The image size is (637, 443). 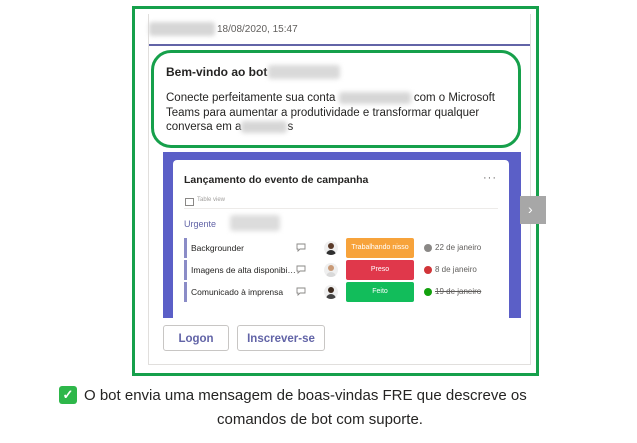 What do you see at coordinates (320, 419) in the screenshot?
I see `caption-line-2: comandos de bot com suporte.` at bounding box center [320, 419].